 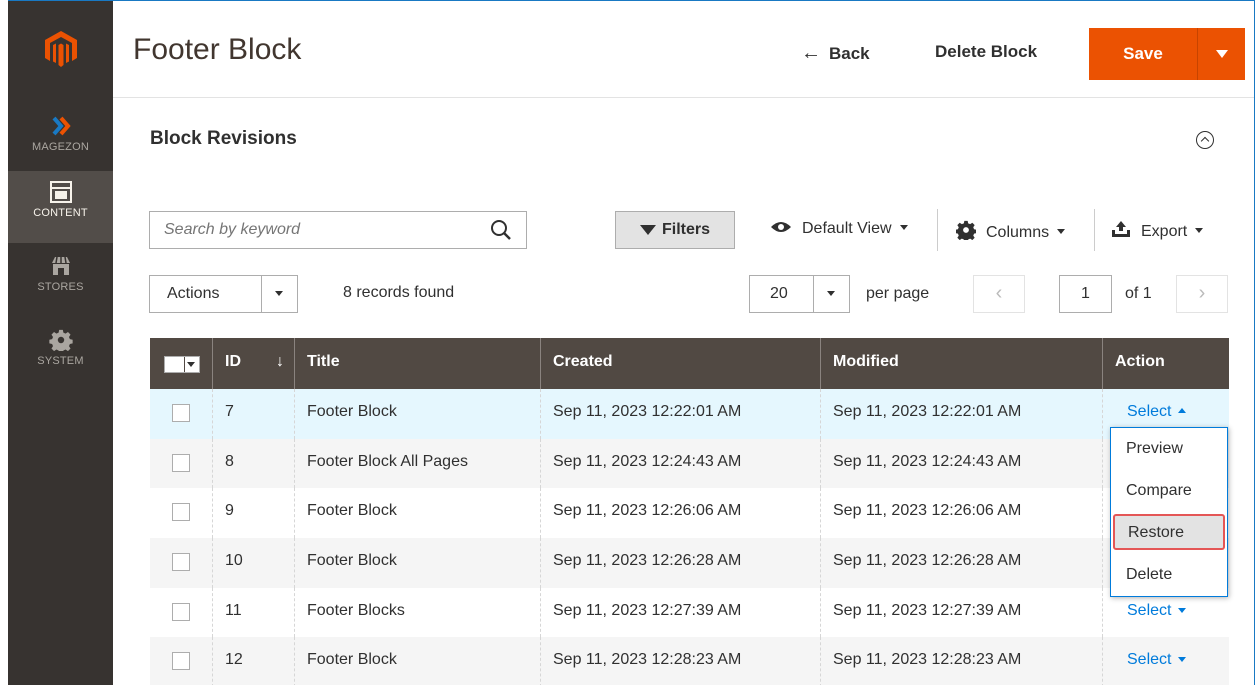 I want to click on cell-title: Footer Blocks, so click(x=417, y=612).